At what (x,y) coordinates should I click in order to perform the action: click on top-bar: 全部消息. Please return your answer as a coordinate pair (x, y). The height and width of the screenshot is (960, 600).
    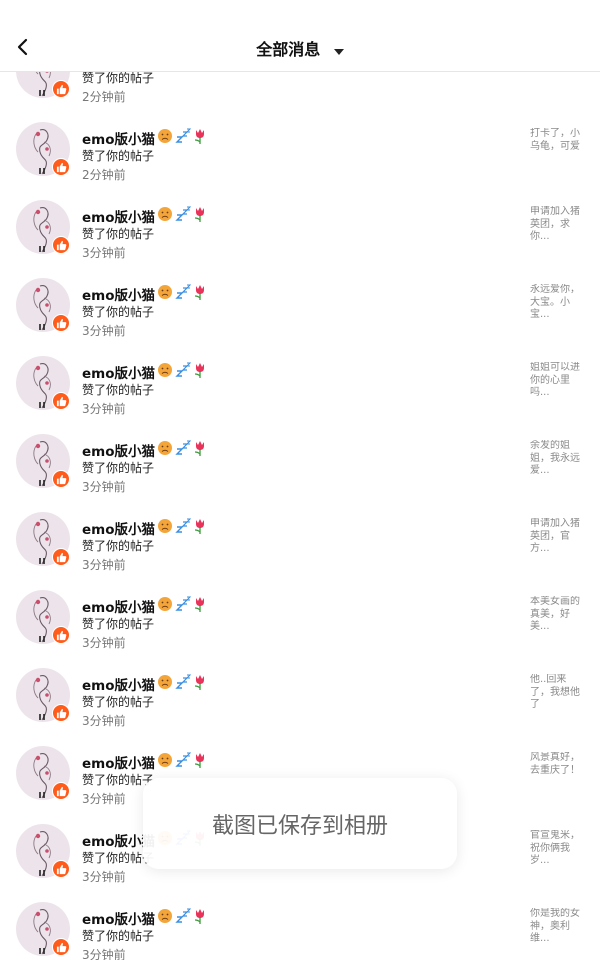
    Looking at the image, I should click on (300, 36).